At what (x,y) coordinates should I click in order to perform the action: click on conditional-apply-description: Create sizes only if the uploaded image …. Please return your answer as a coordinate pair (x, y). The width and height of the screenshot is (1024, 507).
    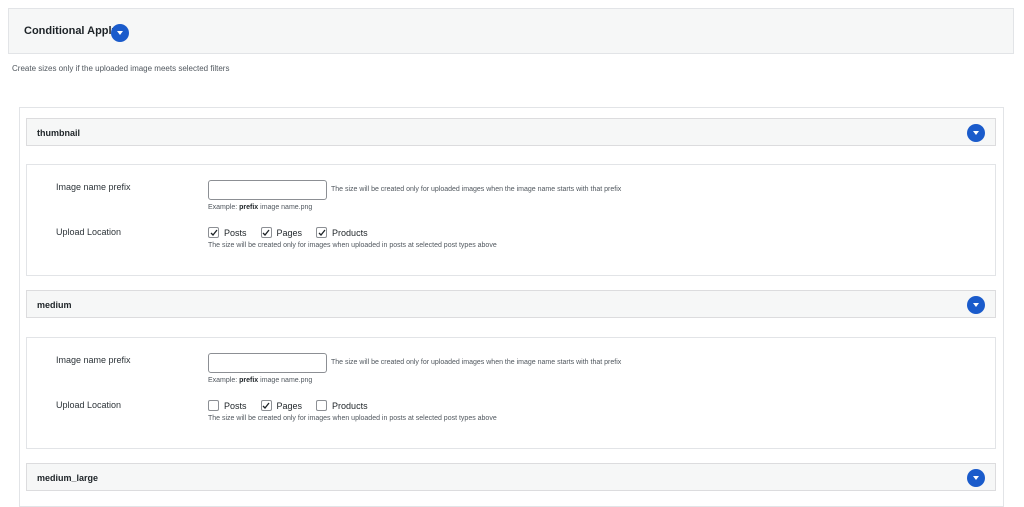
    Looking at the image, I should click on (121, 68).